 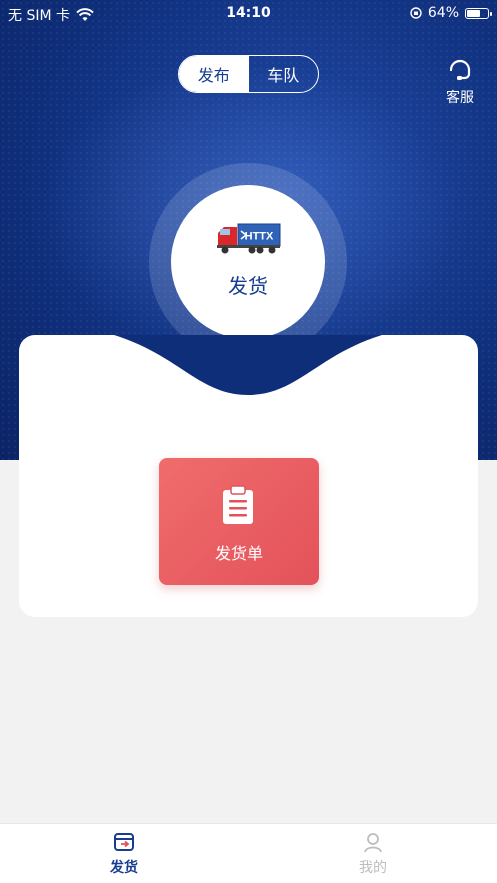 What do you see at coordinates (124, 842) in the screenshot?
I see `shipment-box-icon` at bounding box center [124, 842].